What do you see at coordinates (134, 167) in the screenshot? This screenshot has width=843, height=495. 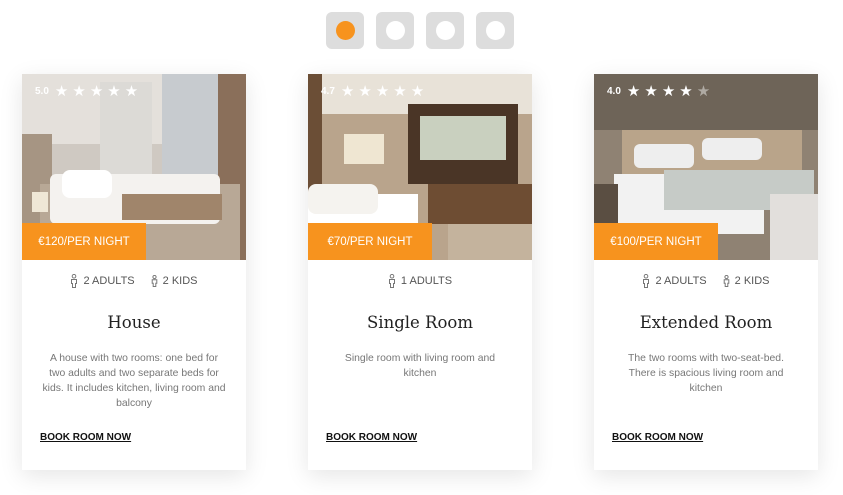 I see `room-photo: 5.0 ★ ★ ★ ★ ★ €120/PER NIGHT` at bounding box center [134, 167].